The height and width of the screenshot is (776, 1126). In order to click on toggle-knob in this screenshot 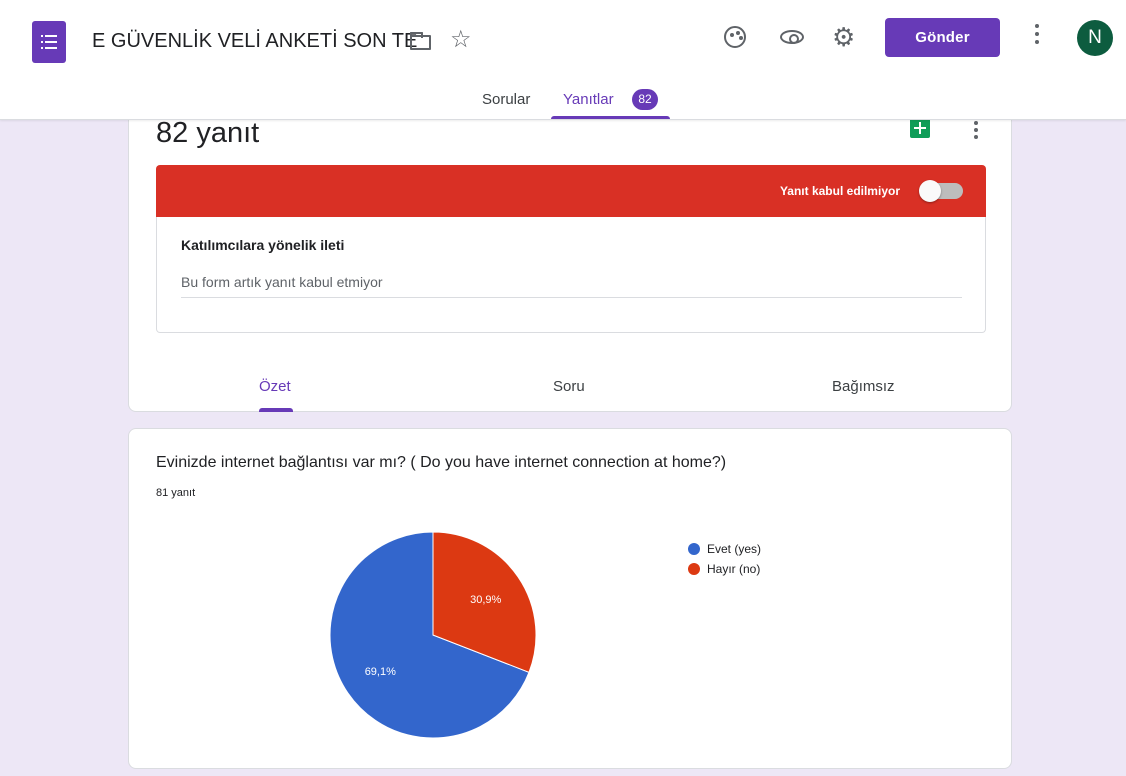, I will do `click(930, 191)`.